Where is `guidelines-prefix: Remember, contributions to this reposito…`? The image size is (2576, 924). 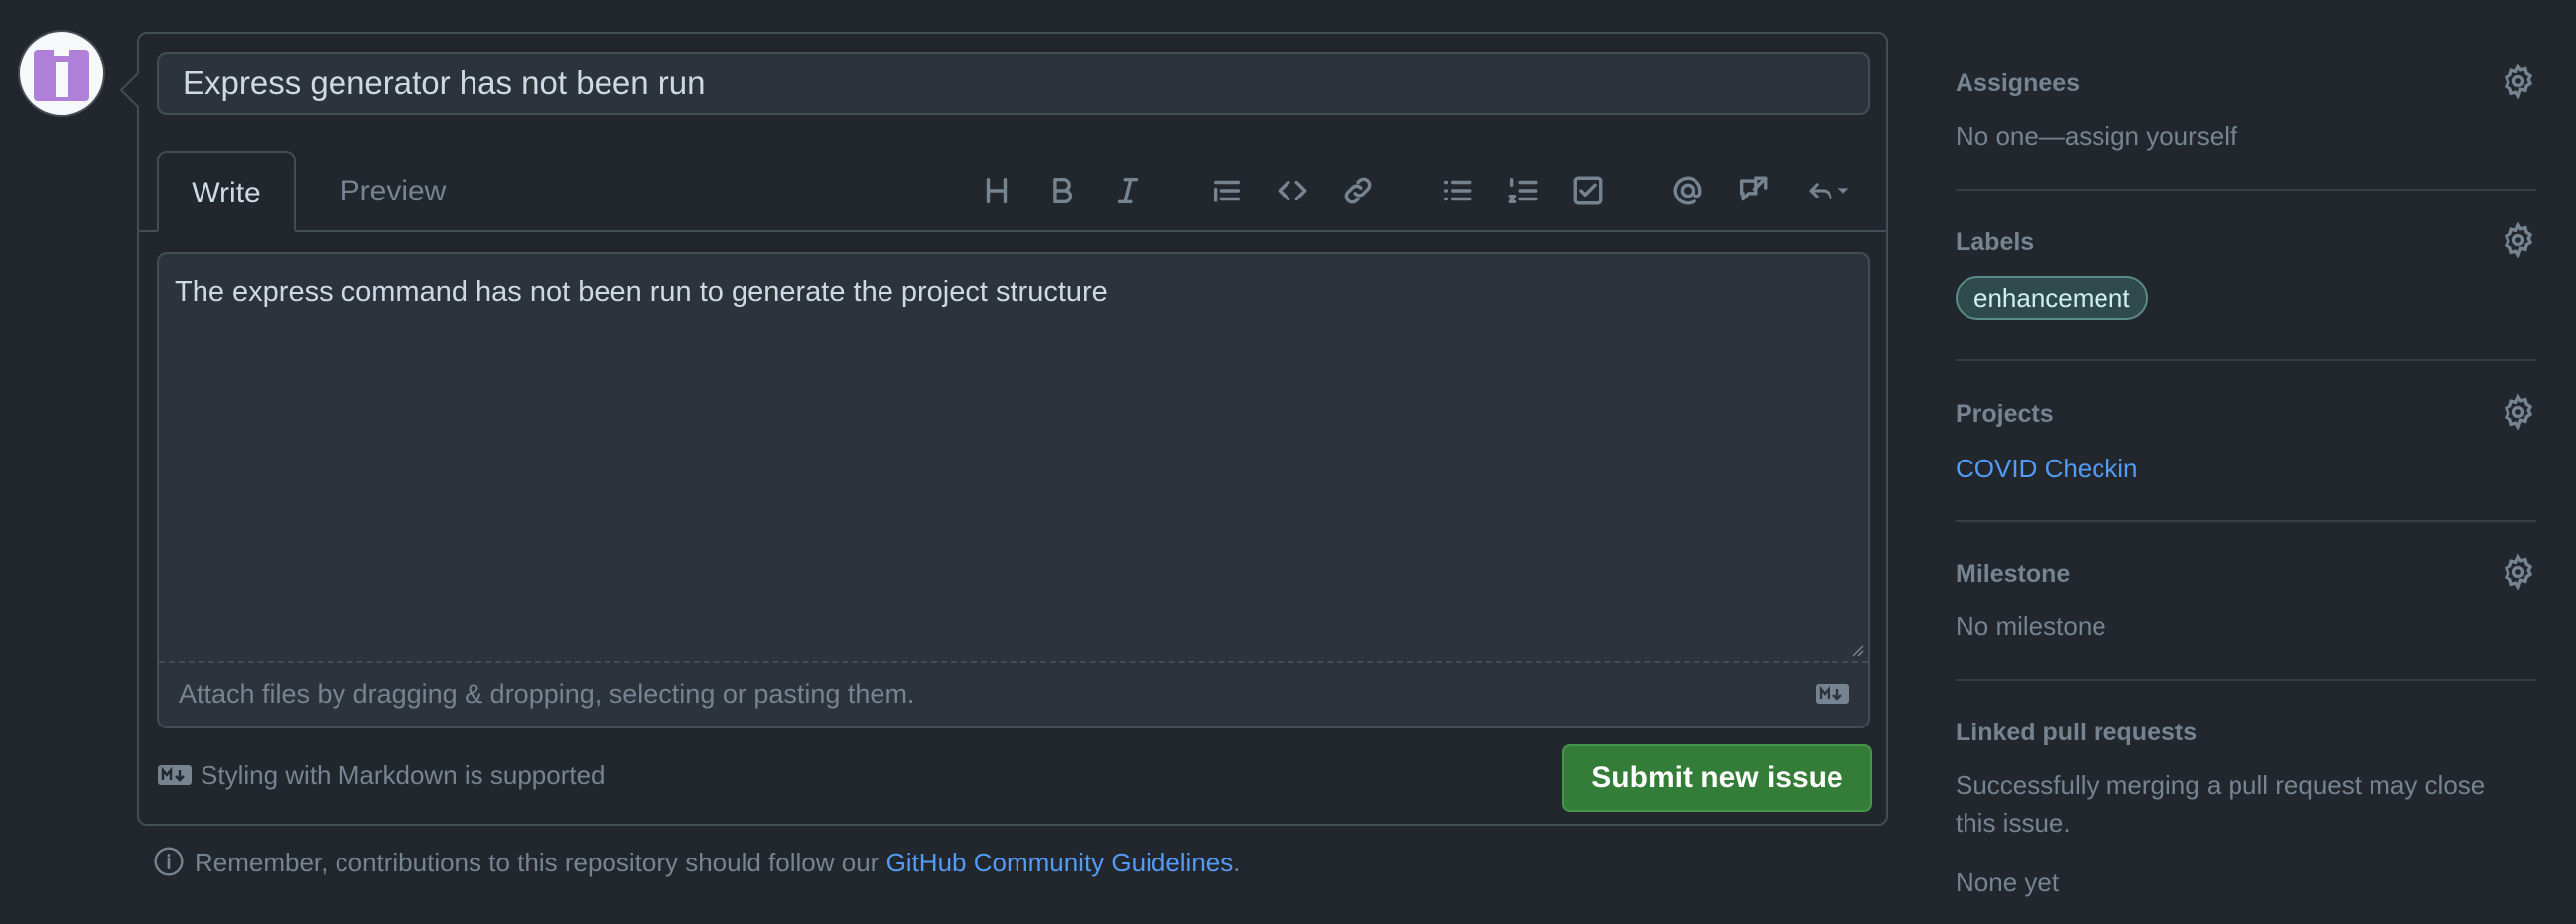
guidelines-prefix: Remember, contributions to this reposito… is located at coordinates (540, 862).